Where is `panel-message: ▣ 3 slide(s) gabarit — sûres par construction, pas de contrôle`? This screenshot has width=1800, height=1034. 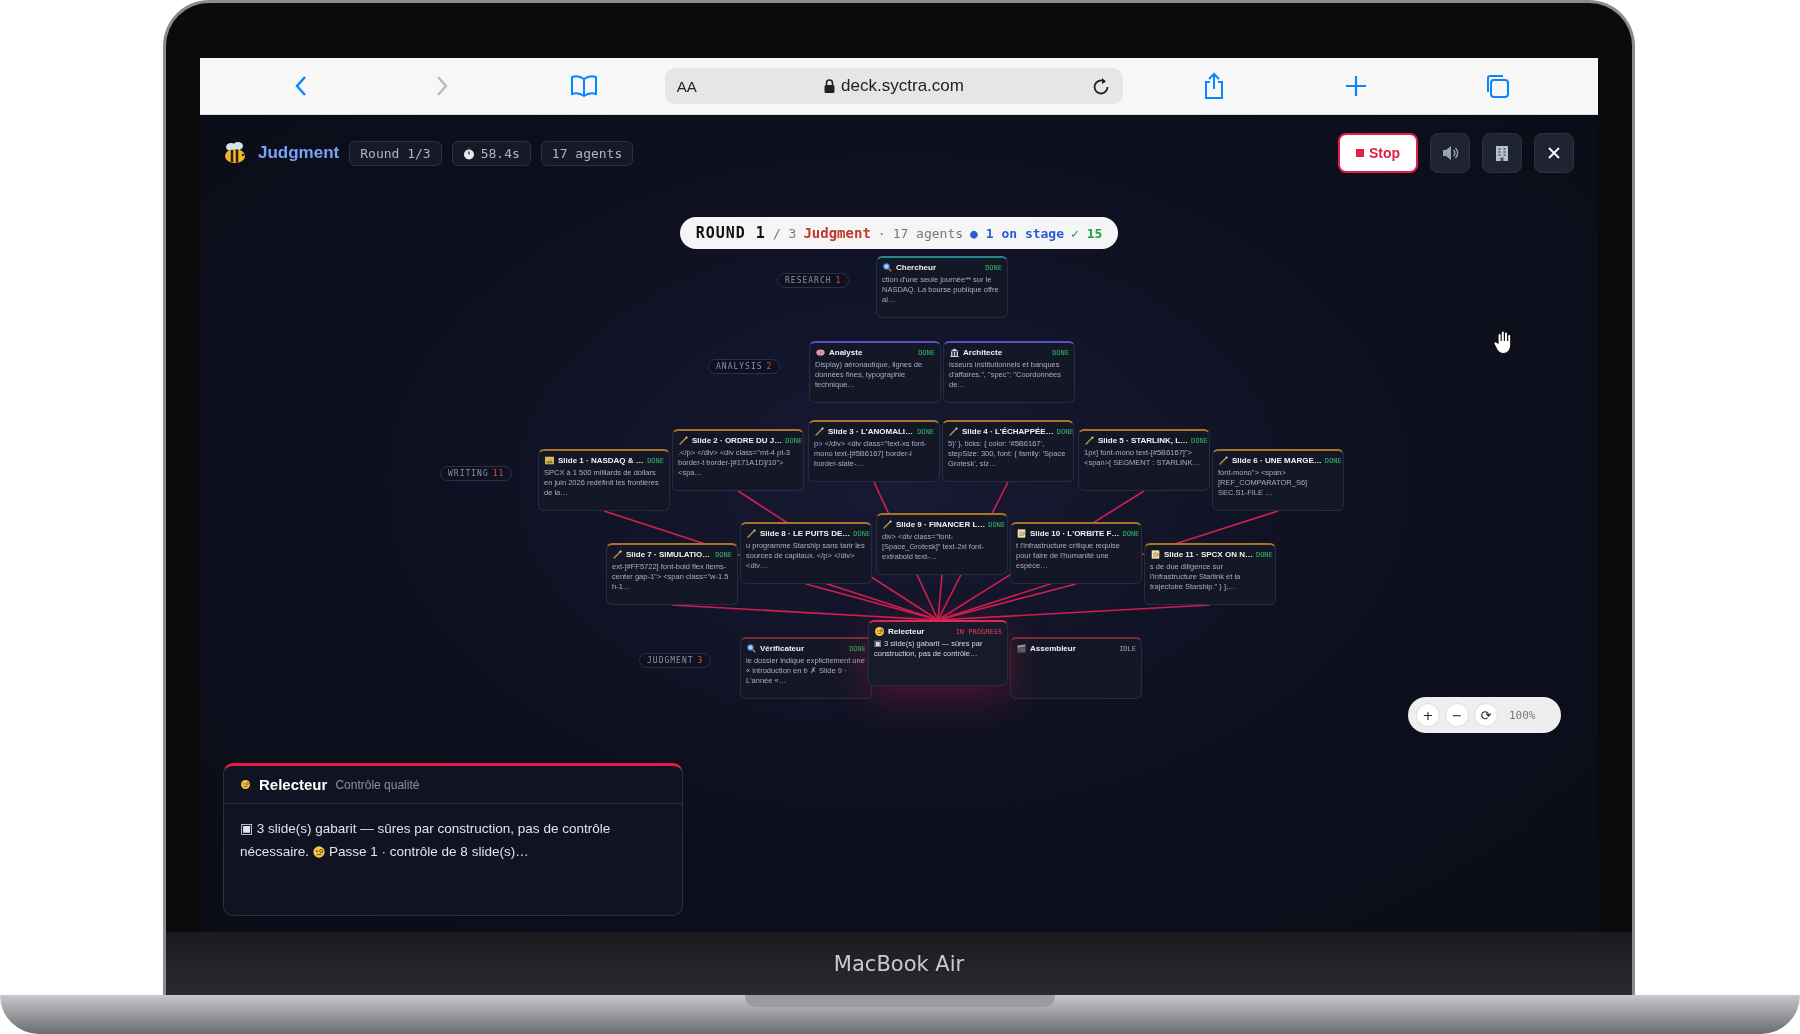 panel-message: ▣ 3 slide(s) gabarit — sûres par construction, pas de contrôle is located at coordinates (425, 828).